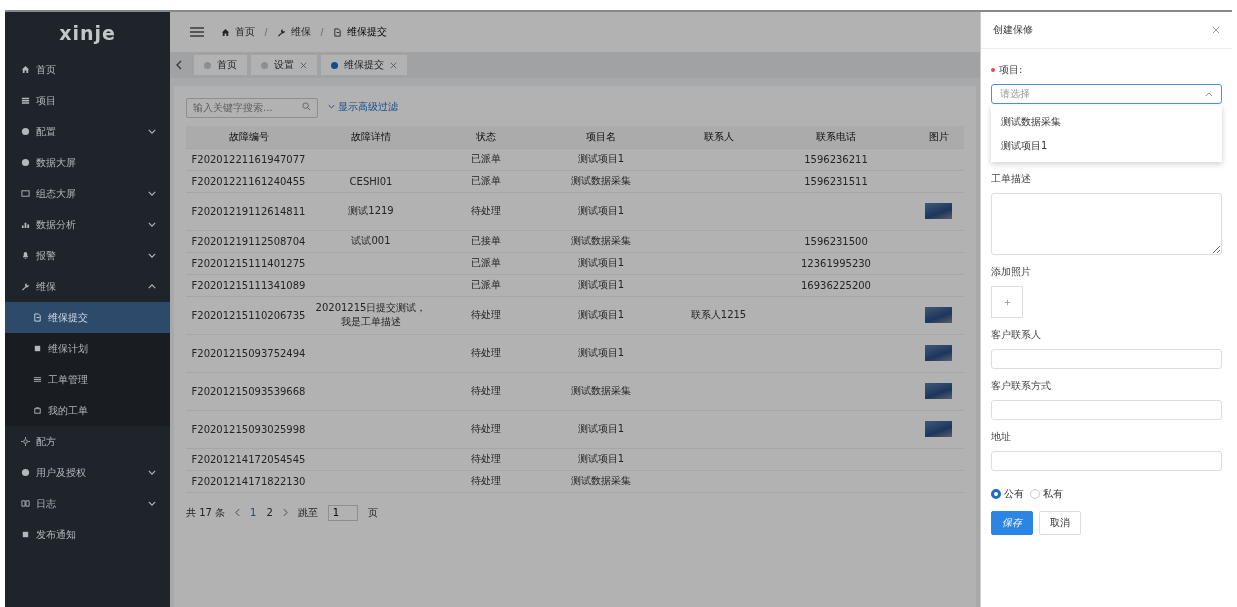 This screenshot has height=607, width=1237. What do you see at coordinates (87, 317) in the screenshot?
I see `submenu-item: 维保提交` at bounding box center [87, 317].